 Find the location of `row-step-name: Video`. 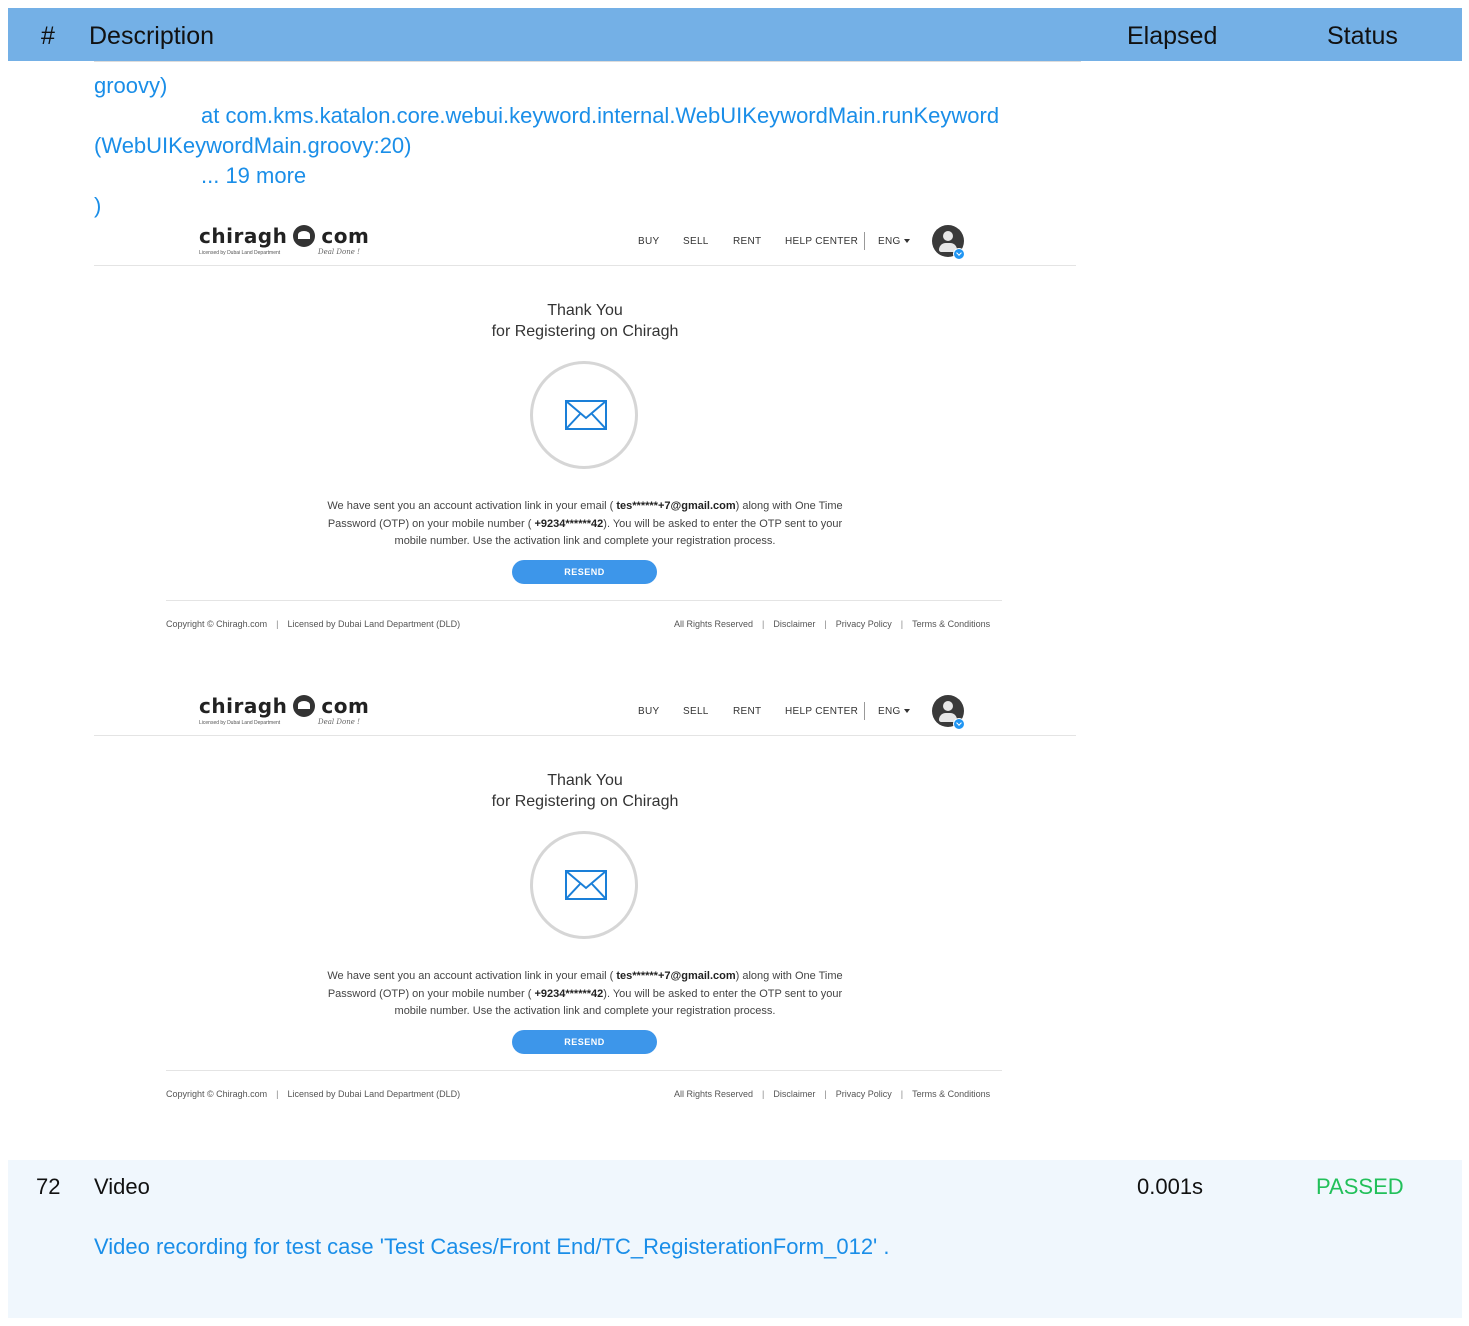

row-step-name: Video is located at coordinates (122, 1186).